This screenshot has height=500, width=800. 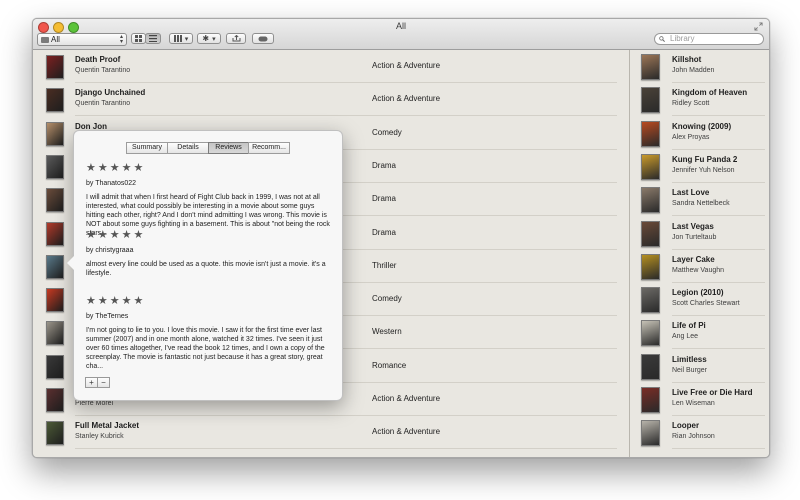 What do you see at coordinates (709, 39) in the screenshot?
I see `search-field: Library` at bounding box center [709, 39].